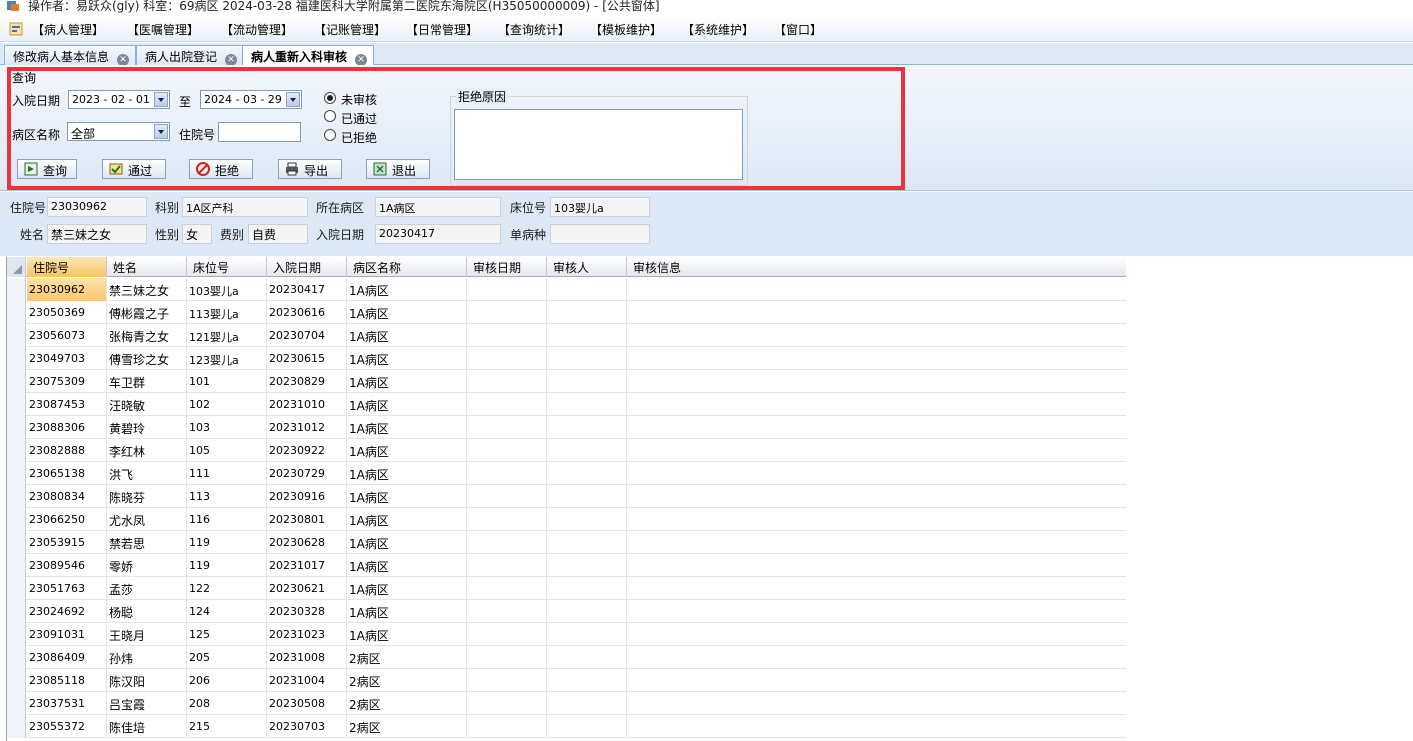  I want to click on table-row: 23037531 吕宝霞 208 20230508 2病区, so click(566, 703).